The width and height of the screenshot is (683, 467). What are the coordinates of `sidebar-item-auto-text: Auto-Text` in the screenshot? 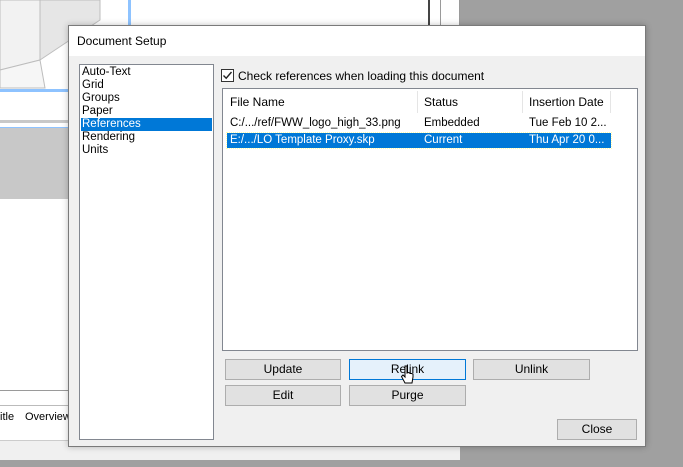 It's located at (146, 72).